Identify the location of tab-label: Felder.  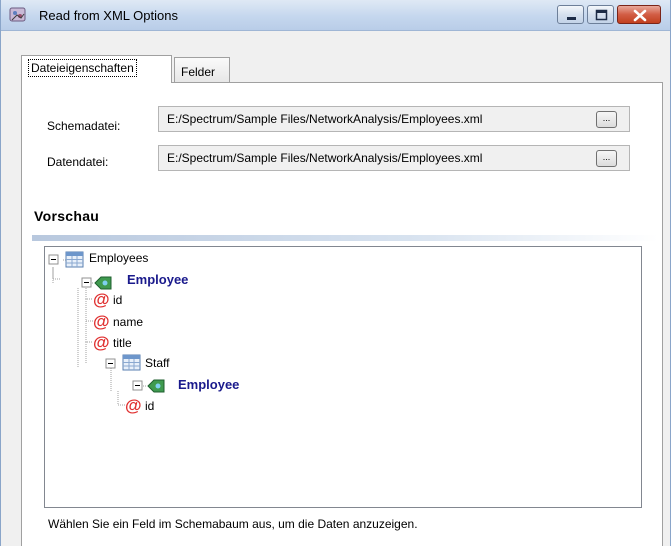
(198, 72).